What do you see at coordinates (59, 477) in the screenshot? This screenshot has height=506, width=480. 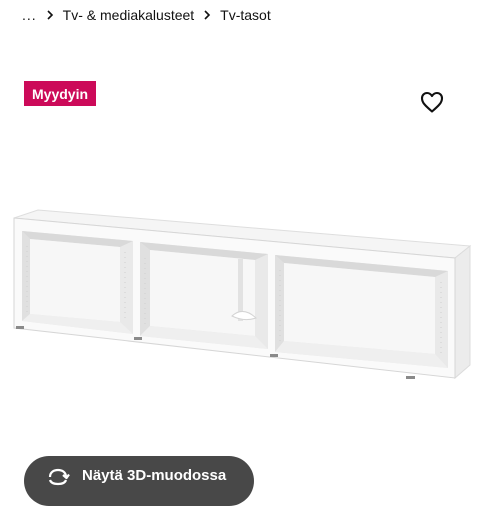 I see `rotate-3d-icon` at bounding box center [59, 477].